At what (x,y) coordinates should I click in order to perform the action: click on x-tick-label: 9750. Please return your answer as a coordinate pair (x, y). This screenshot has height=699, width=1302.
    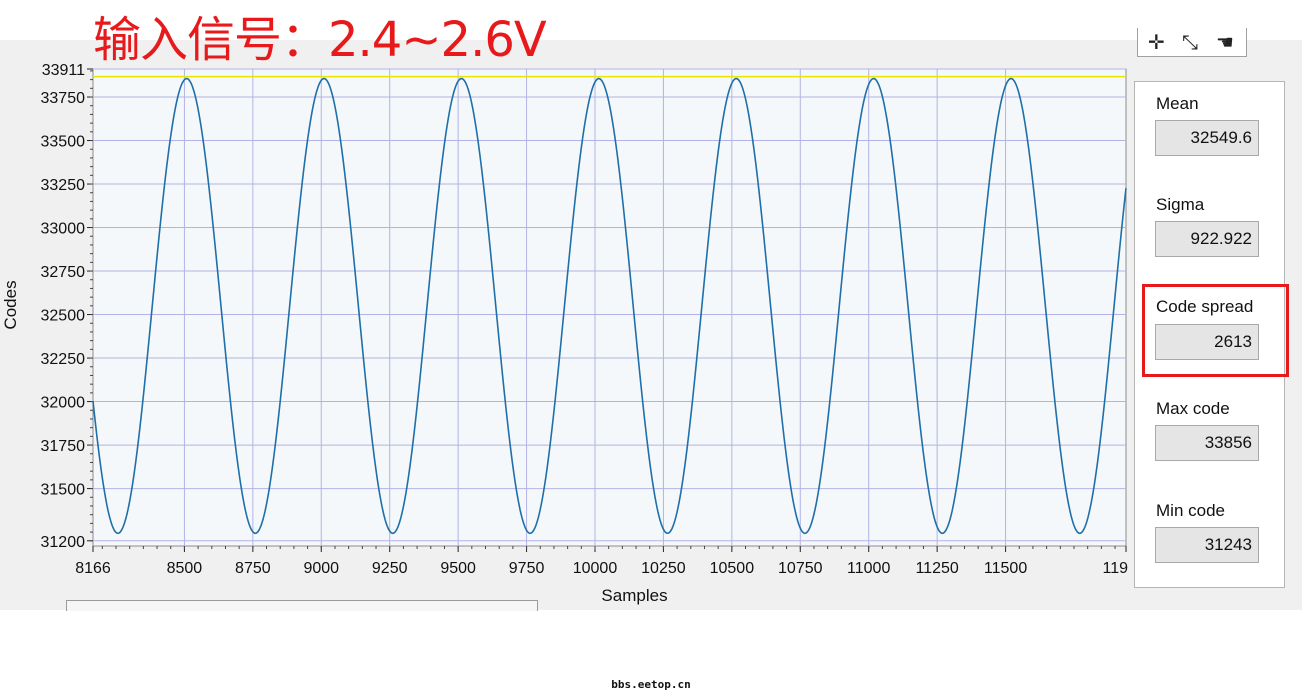
    Looking at the image, I should click on (527, 568).